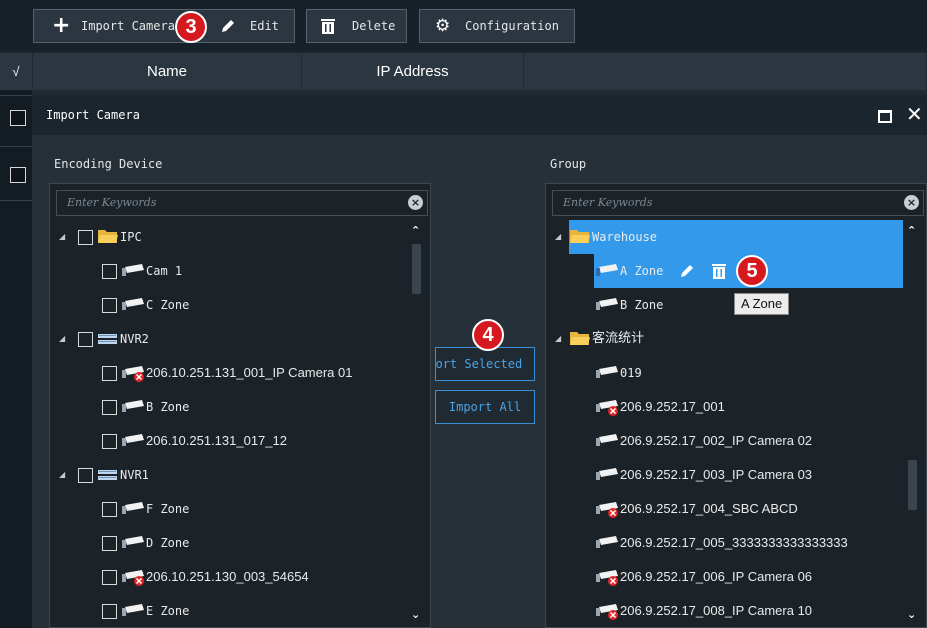  What do you see at coordinates (228, 509) in the screenshot?
I see `tree-camera-node: F Zone` at bounding box center [228, 509].